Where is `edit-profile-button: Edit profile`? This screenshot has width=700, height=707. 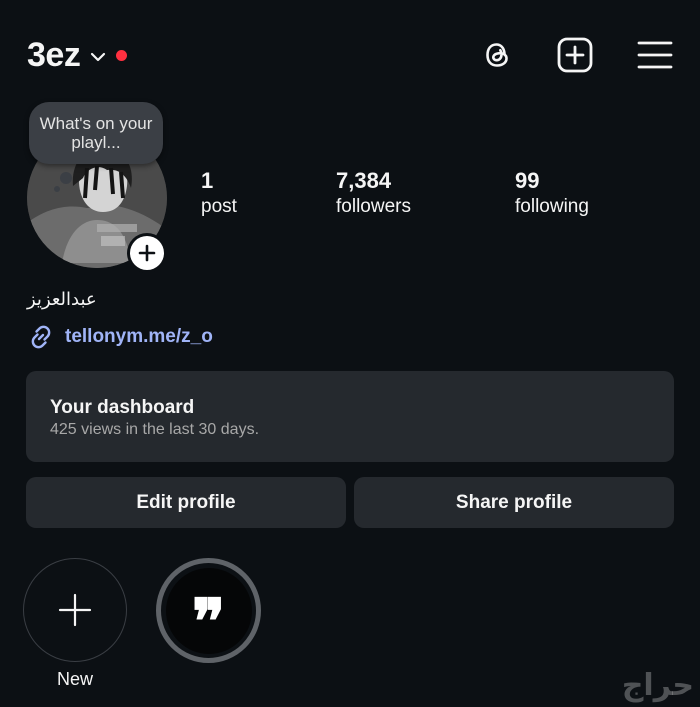
edit-profile-button: Edit profile is located at coordinates (186, 502).